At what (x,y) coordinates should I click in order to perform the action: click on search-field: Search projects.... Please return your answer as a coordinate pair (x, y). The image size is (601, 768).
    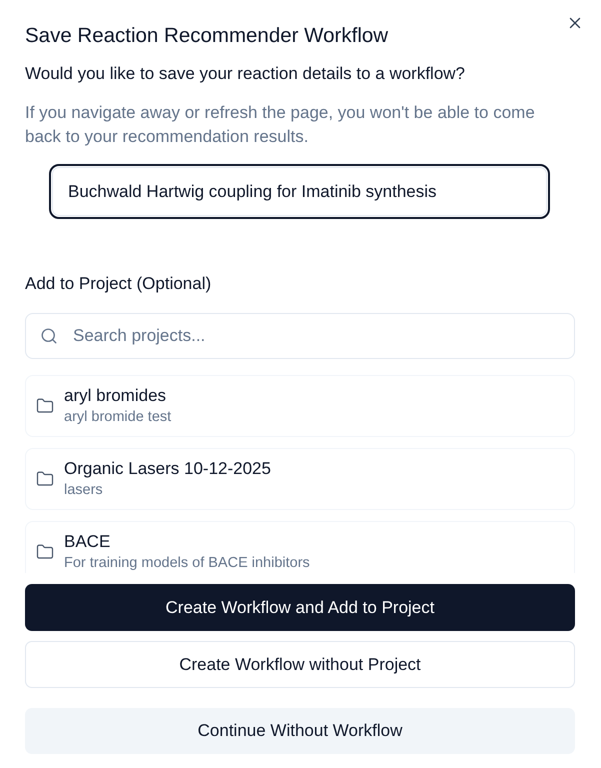
    Looking at the image, I should click on (300, 336).